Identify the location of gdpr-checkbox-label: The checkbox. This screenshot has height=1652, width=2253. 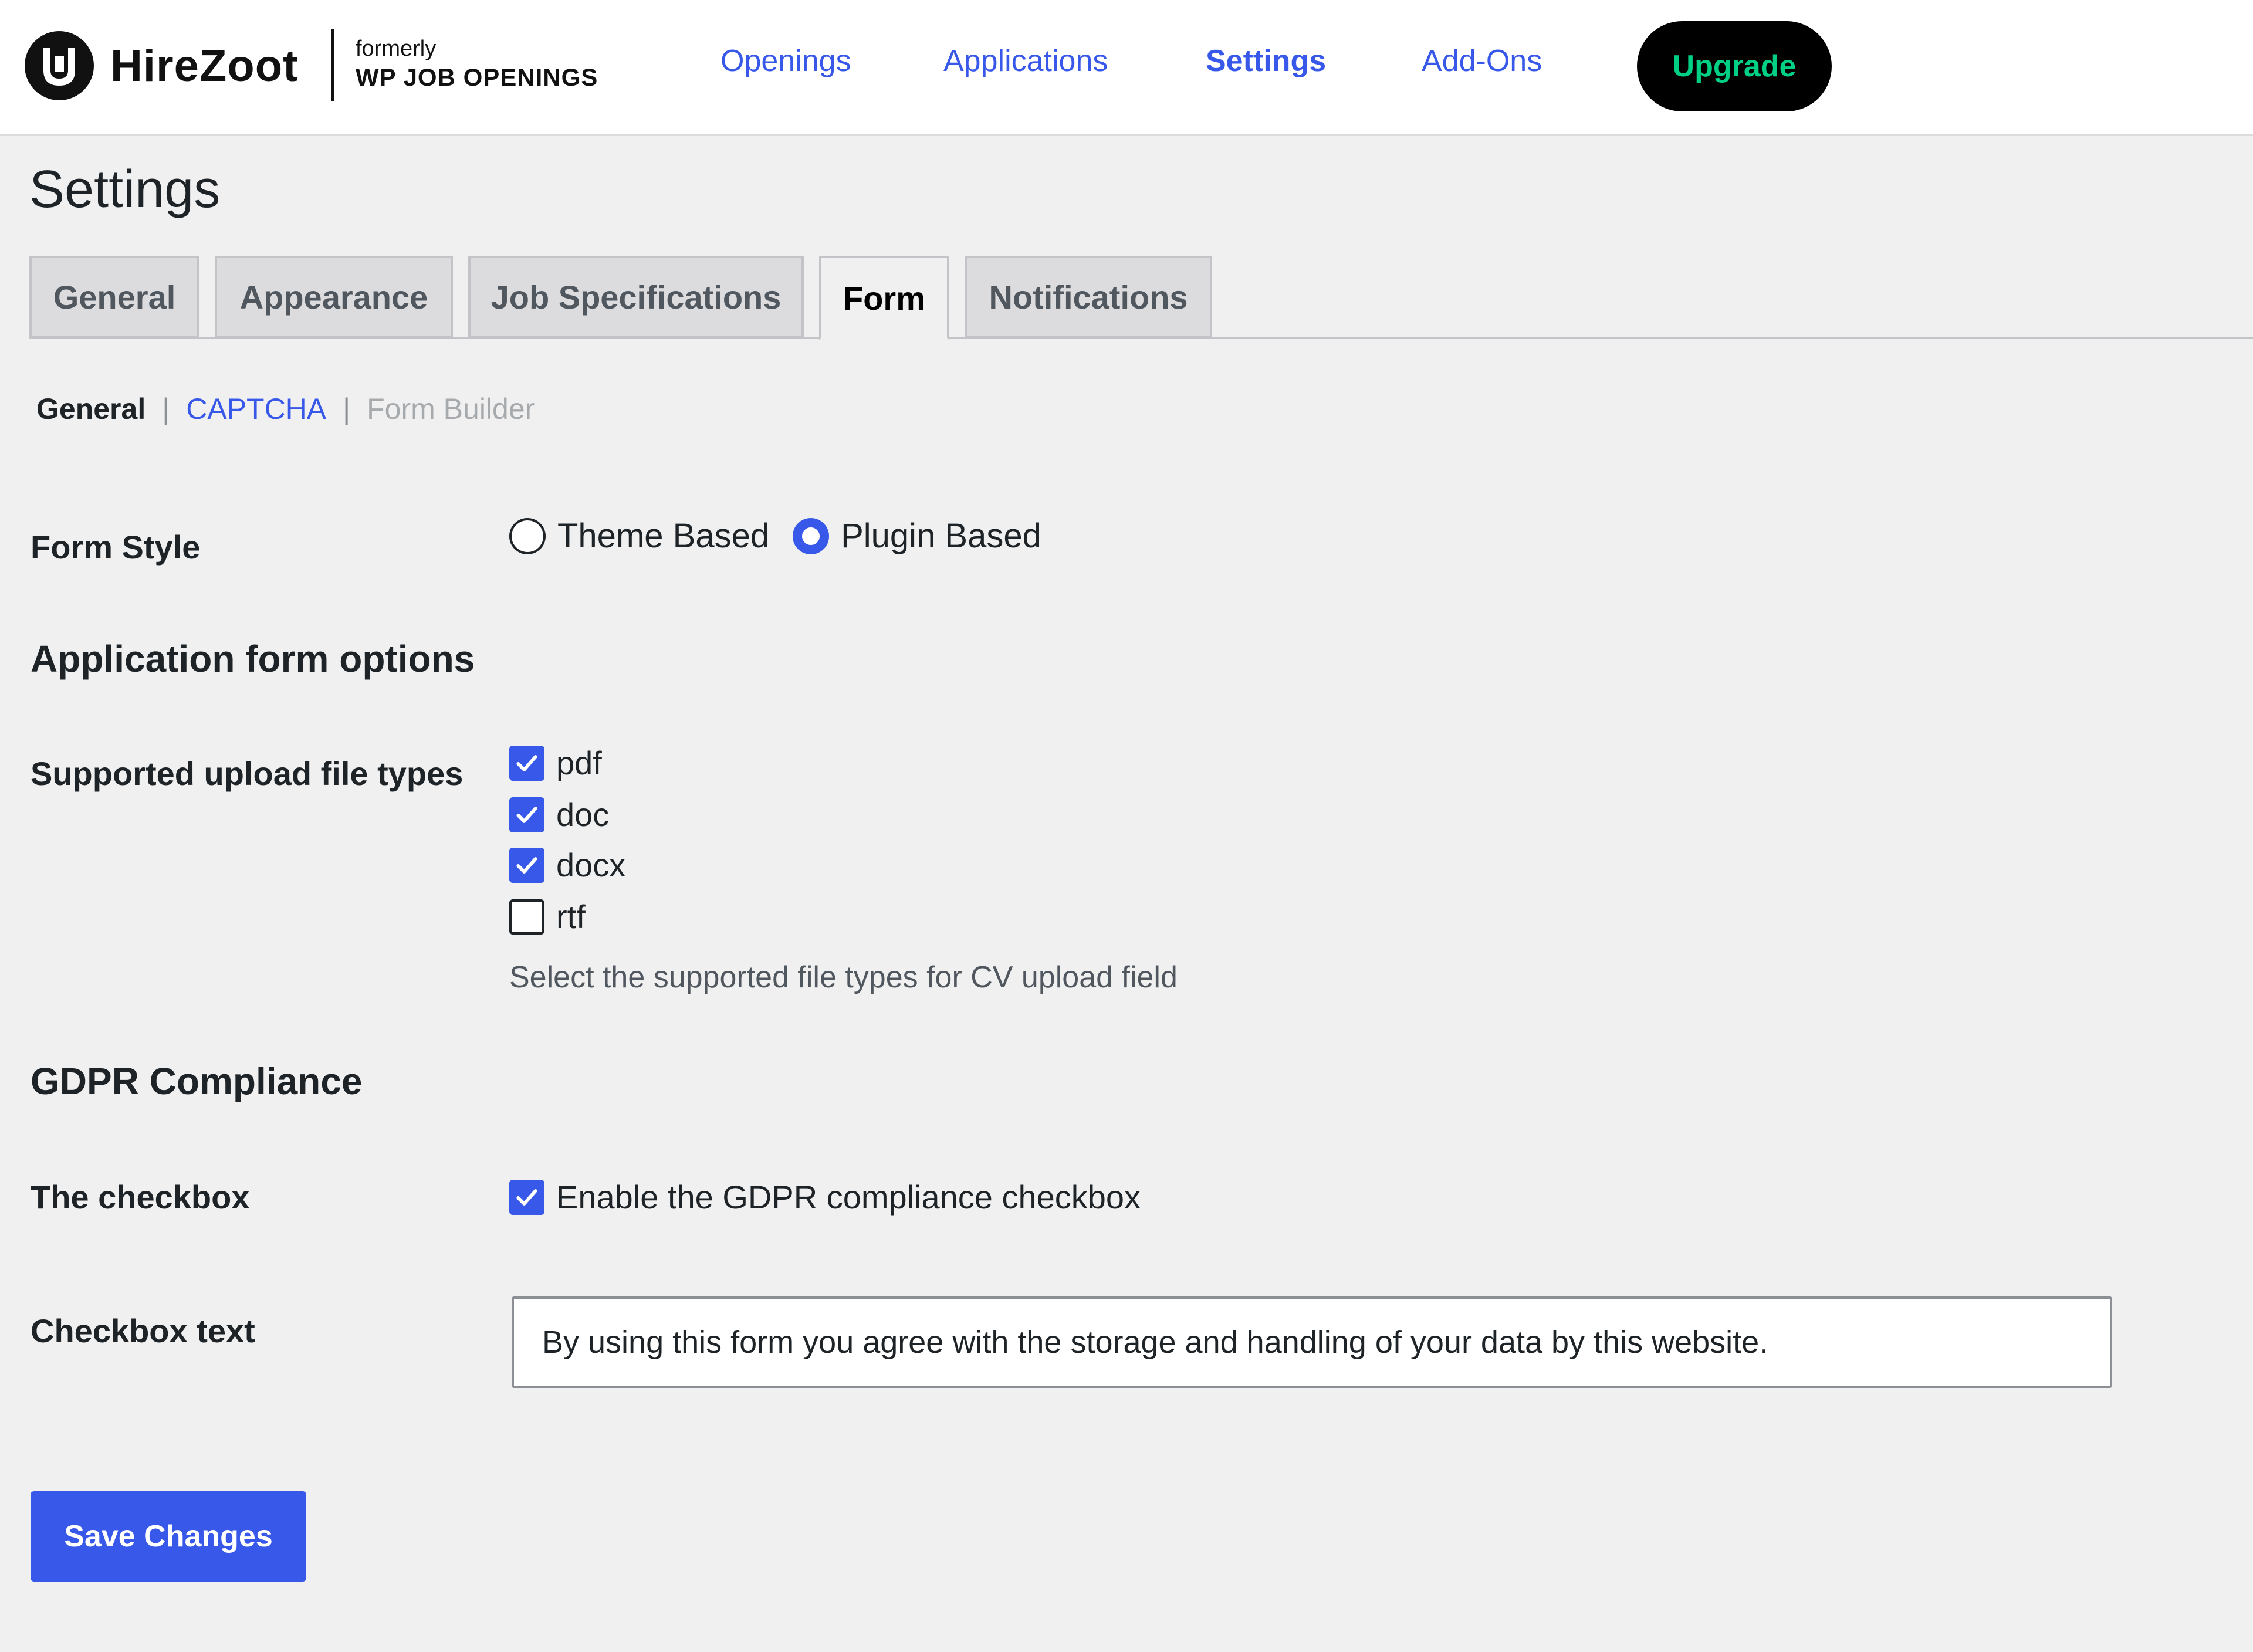
(140, 1197).